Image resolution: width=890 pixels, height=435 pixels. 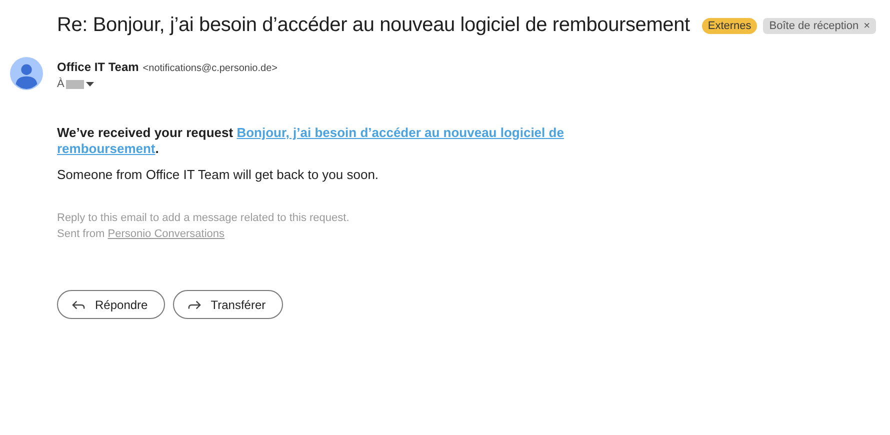 What do you see at coordinates (814, 26) in the screenshot?
I see `label-text: Boîte de réception` at bounding box center [814, 26].